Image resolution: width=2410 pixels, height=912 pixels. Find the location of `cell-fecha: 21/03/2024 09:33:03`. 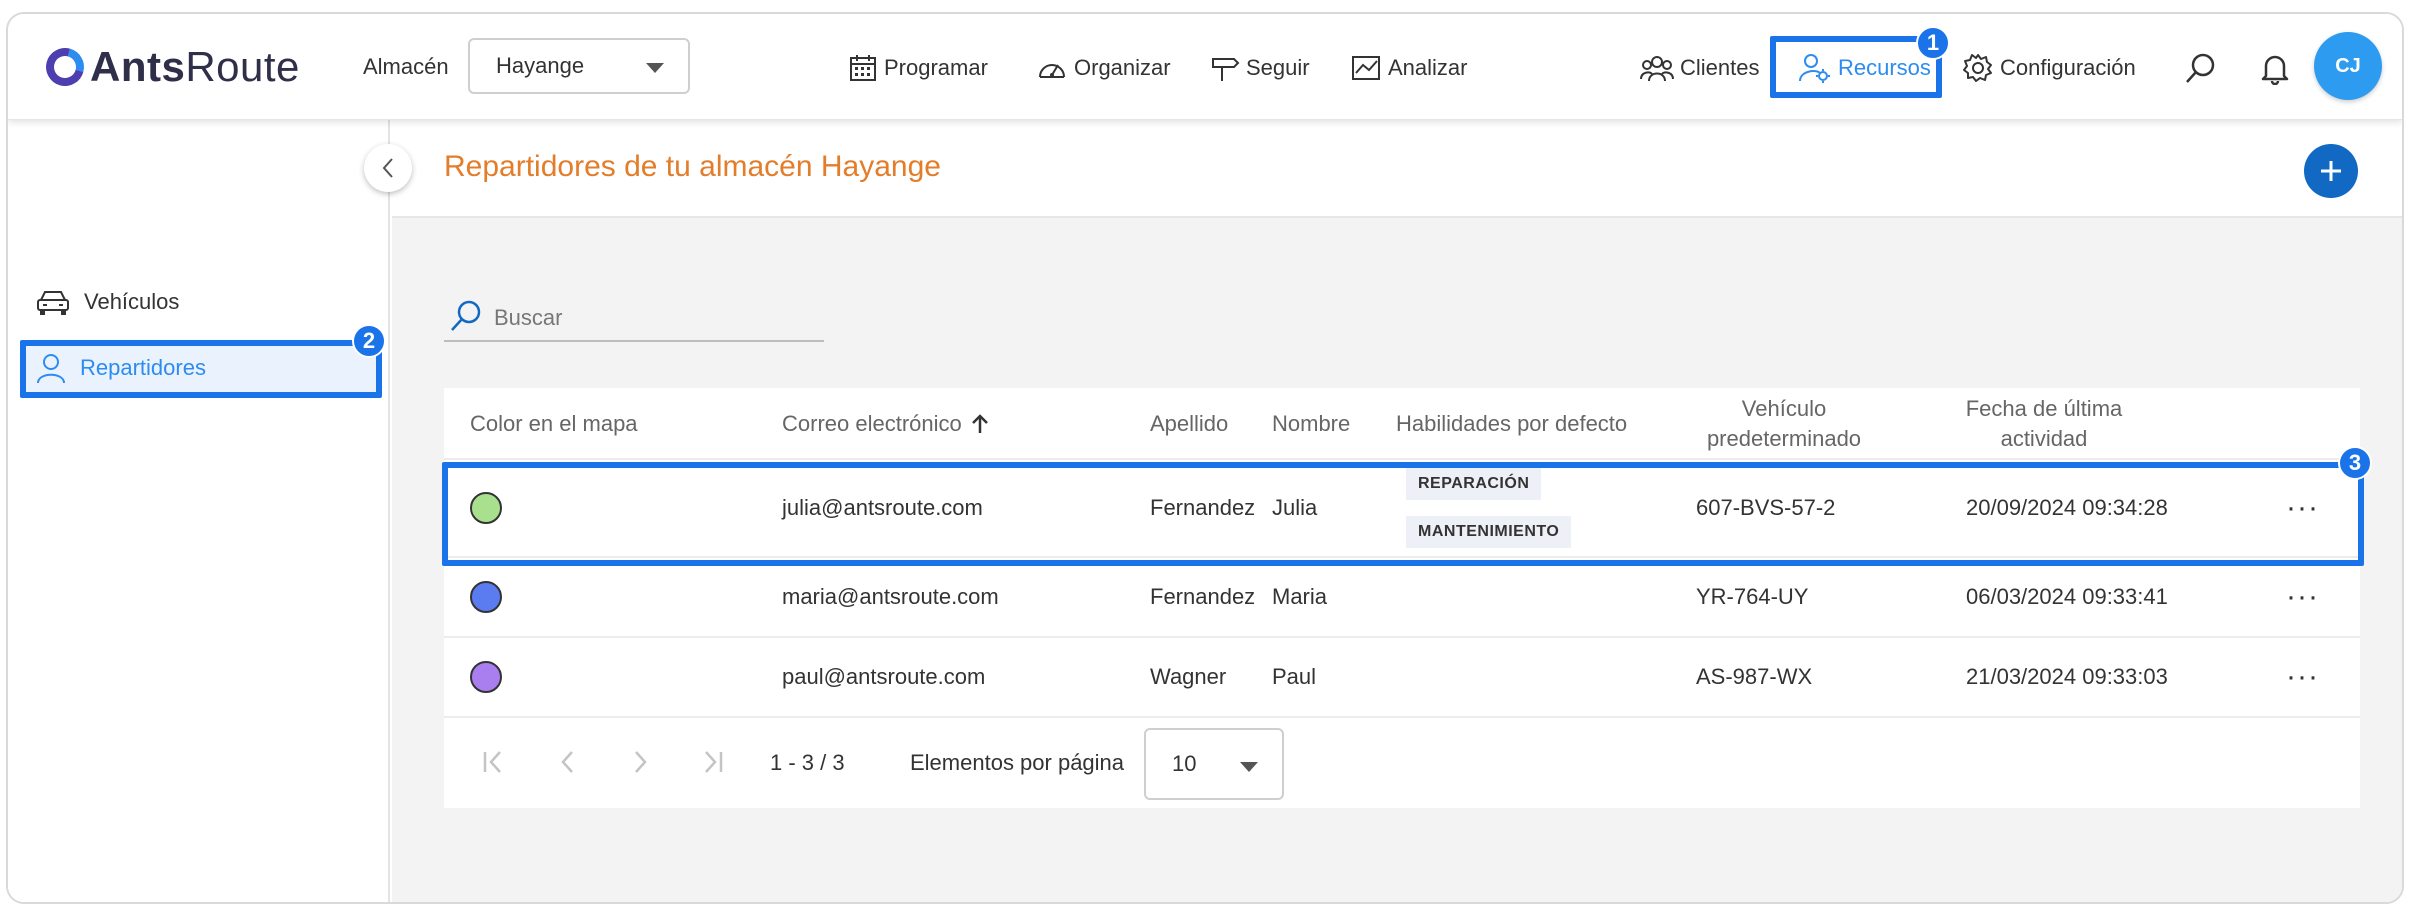

cell-fecha: 21/03/2024 09:33:03 is located at coordinates (2067, 676).